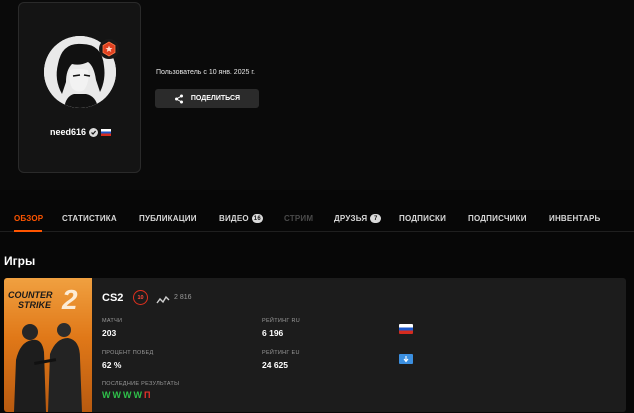 Image resolution: width=634 pixels, height=413 pixels. What do you see at coordinates (215, 98) in the screenshot?
I see `share-label: ПОДЕЛИТЬСЯ` at bounding box center [215, 98].